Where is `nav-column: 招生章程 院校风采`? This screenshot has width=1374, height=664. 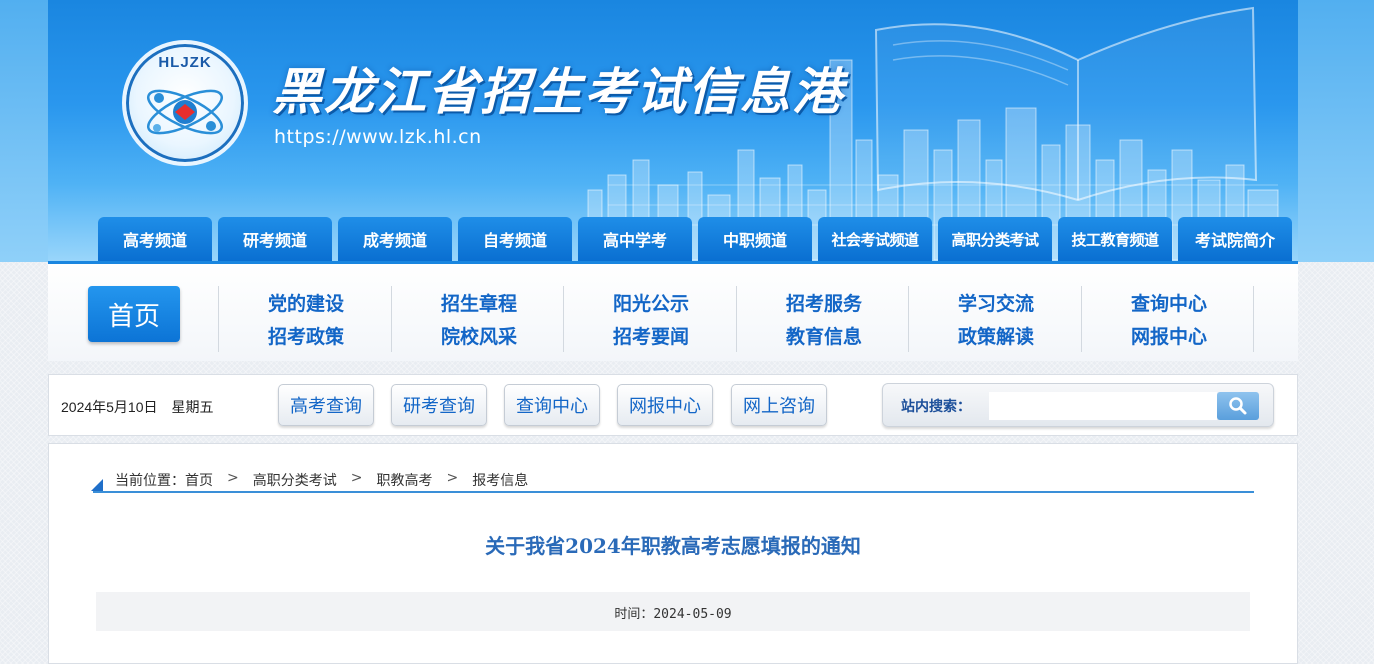
nav-column: 招生章程 院校风采 is located at coordinates (479, 321).